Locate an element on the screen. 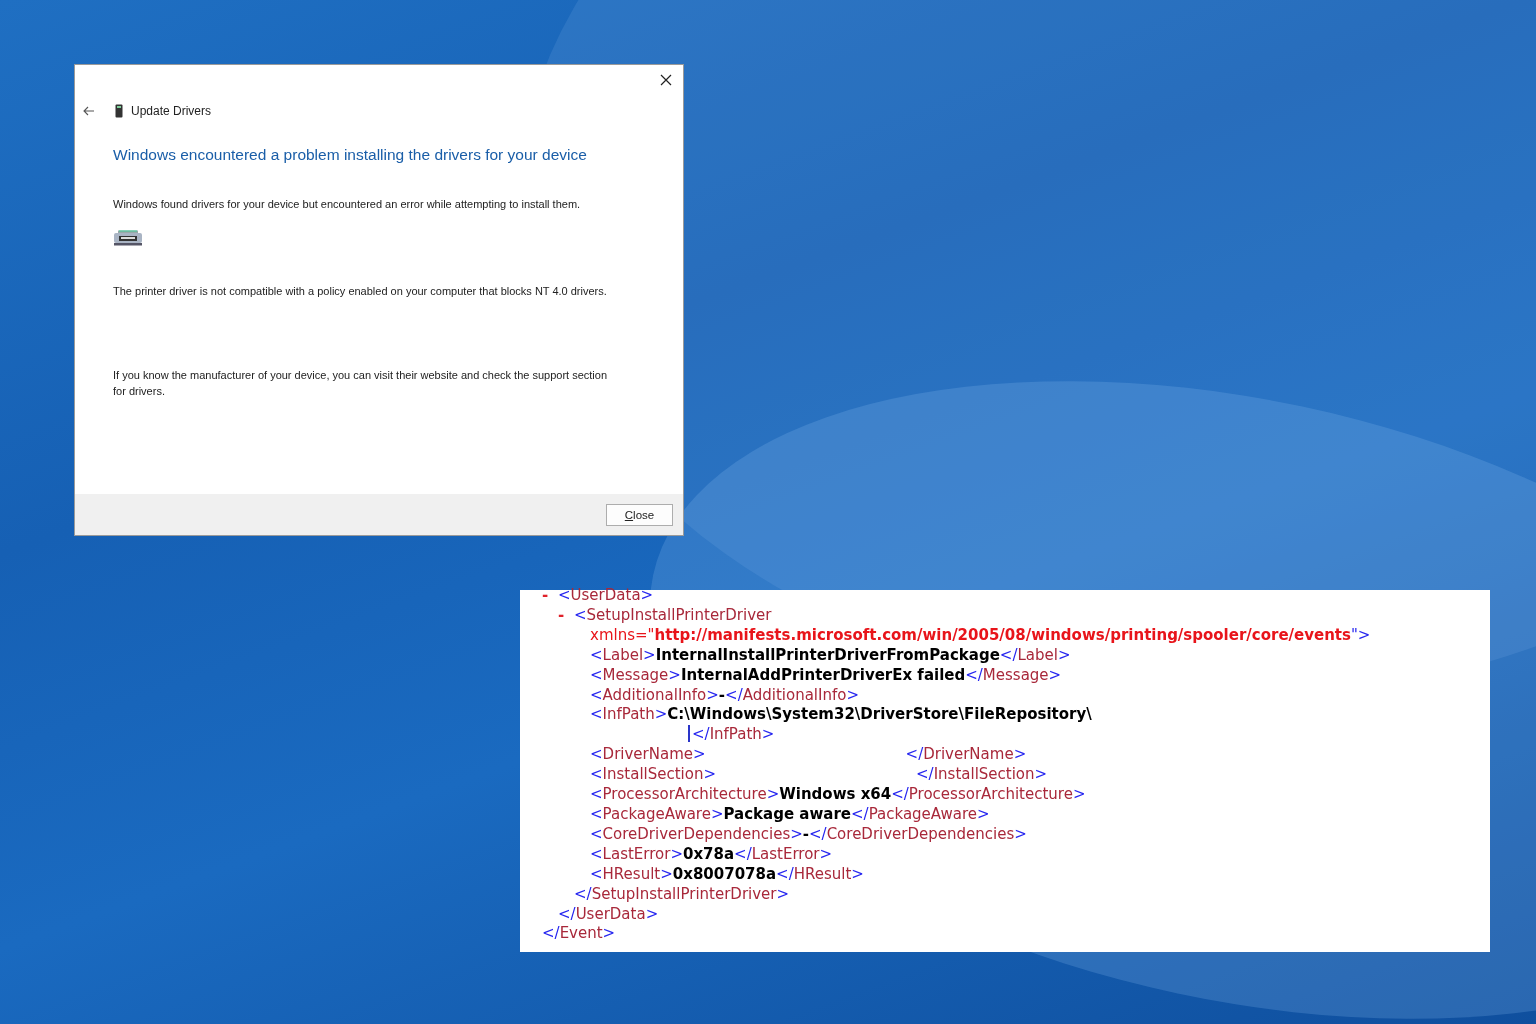 The image size is (1536, 1024). dialog-title: Update Drivers is located at coordinates (171, 111).